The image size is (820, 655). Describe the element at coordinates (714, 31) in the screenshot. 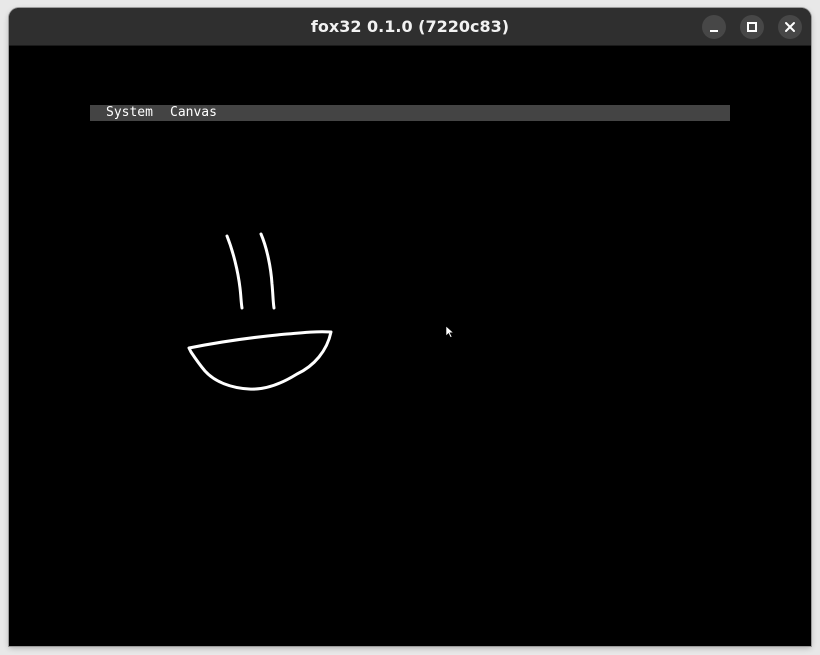

I see `minimize-icon` at that location.